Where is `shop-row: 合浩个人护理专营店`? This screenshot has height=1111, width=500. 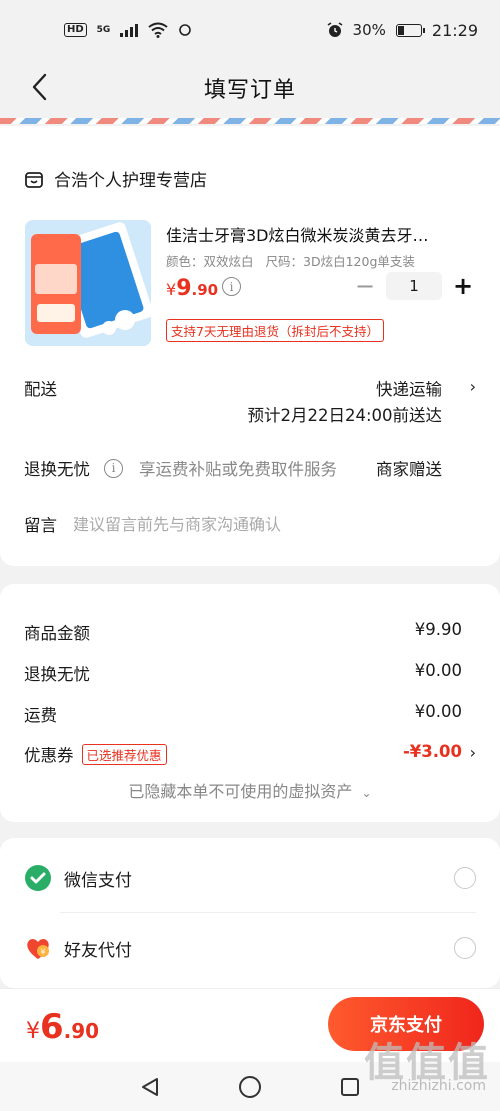
shop-row: 合浩个人护理专营店 is located at coordinates (115, 178).